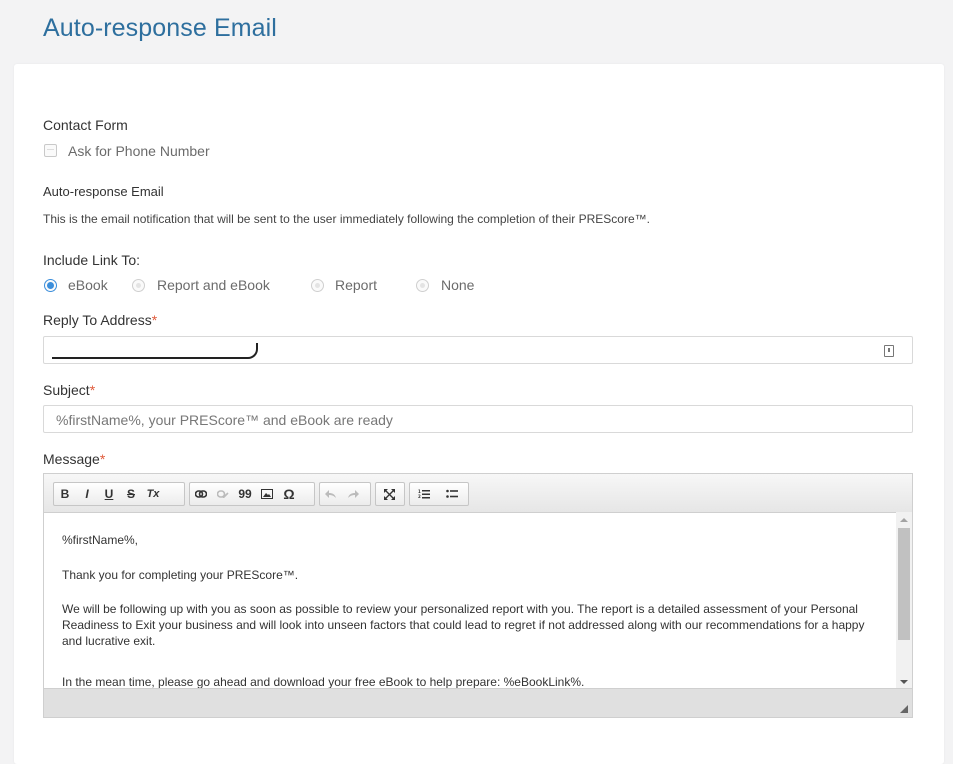 The height and width of the screenshot is (764, 953). Describe the element at coordinates (138, 285) in the screenshot. I see `radio-report-and-ebook` at that location.